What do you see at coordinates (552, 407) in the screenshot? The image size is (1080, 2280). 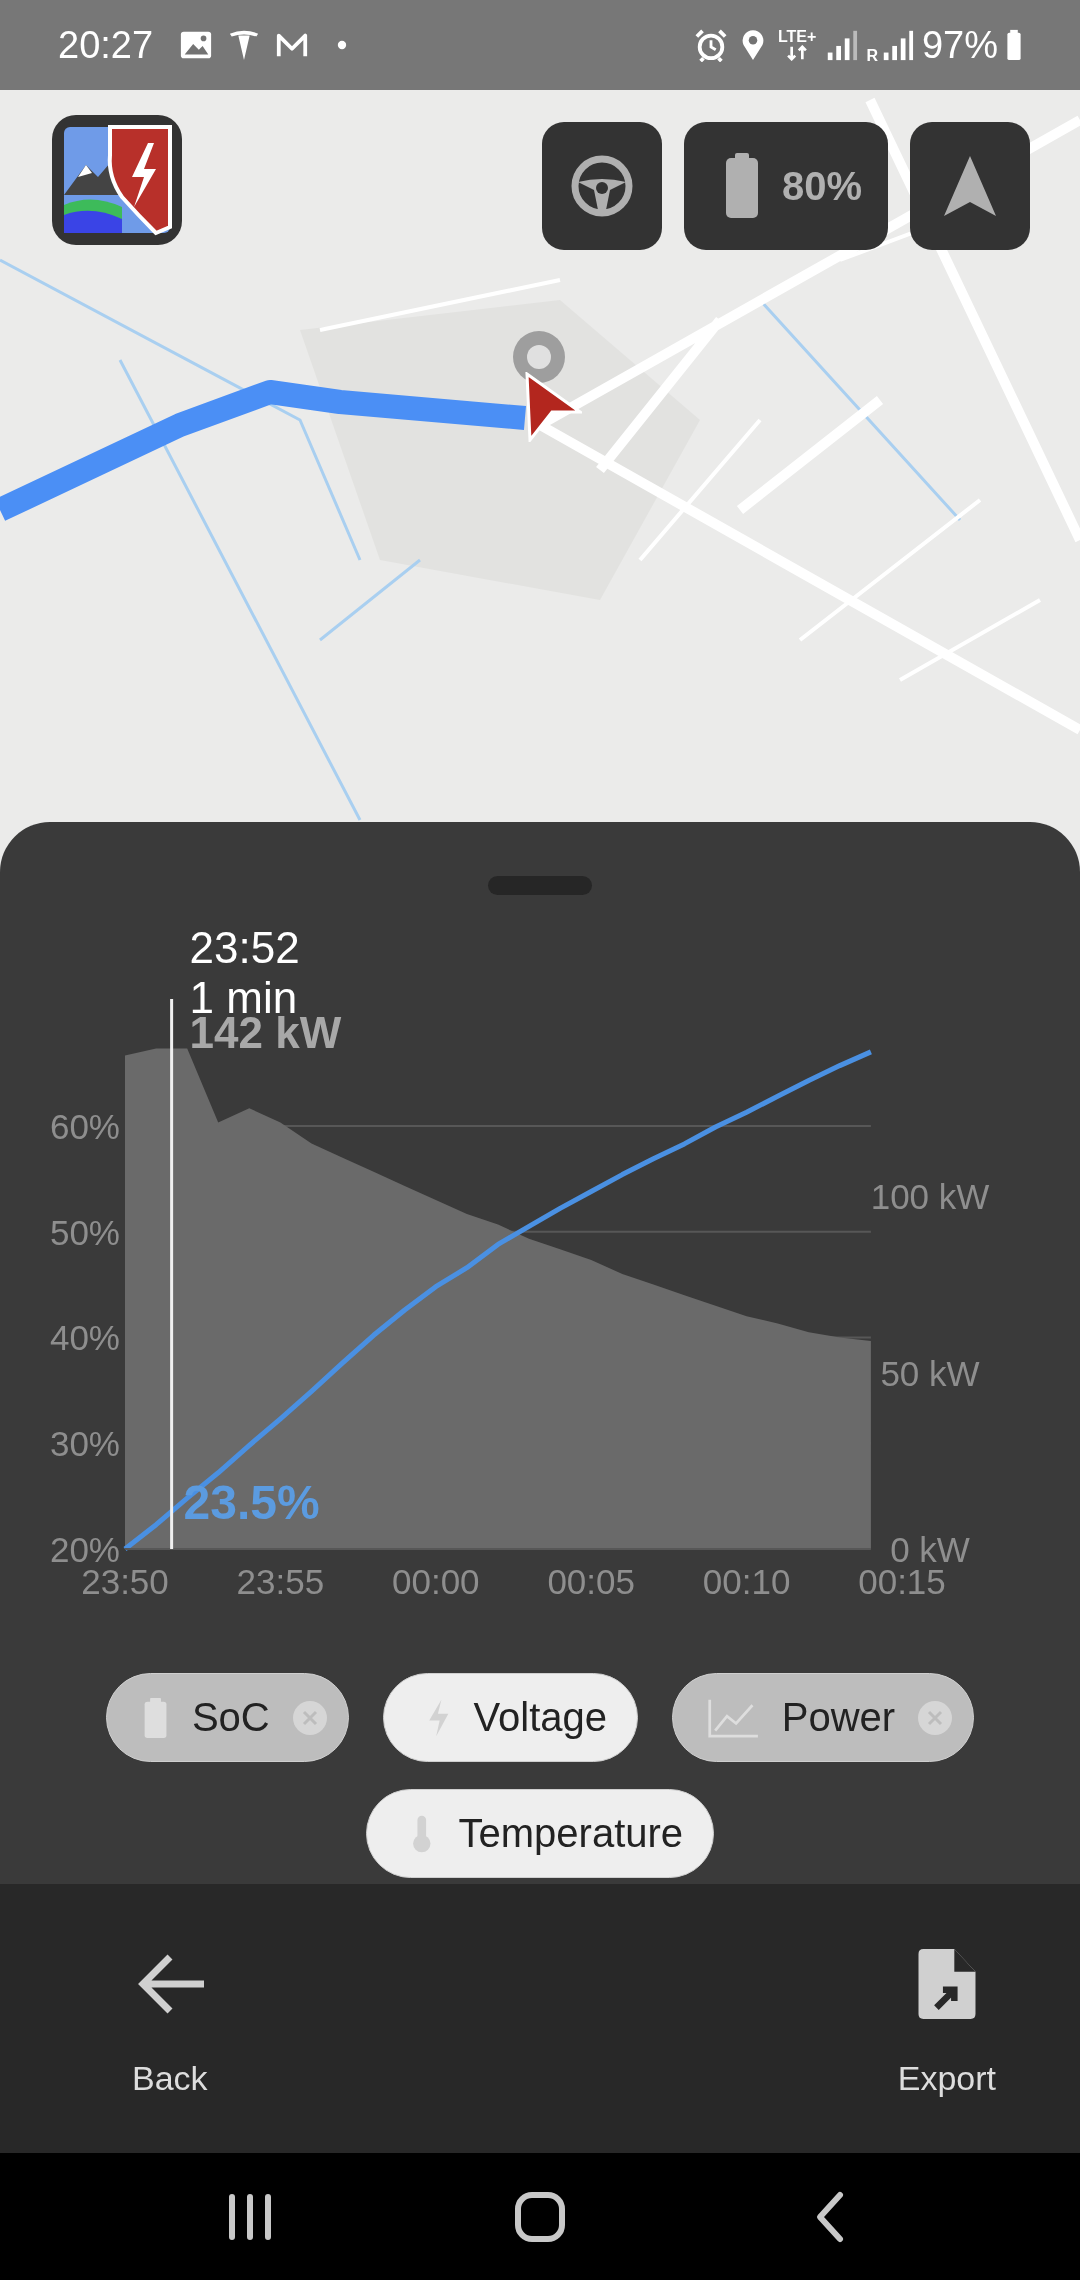 I see `car-marker-icon` at bounding box center [552, 407].